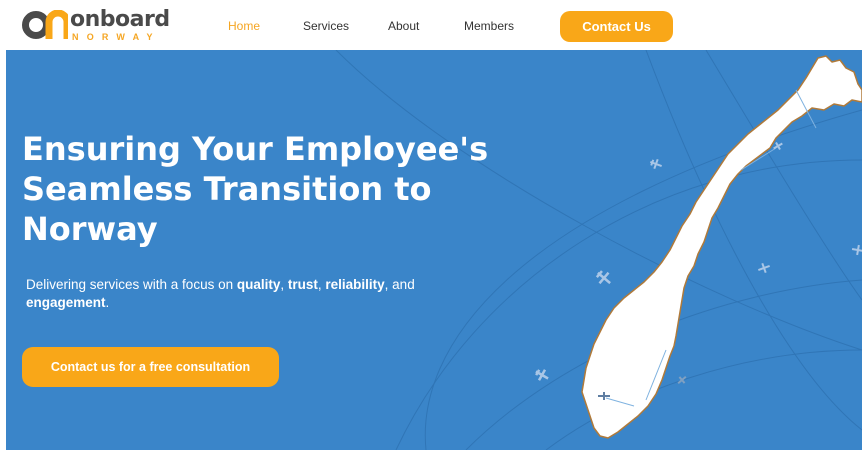 The height and width of the screenshot is (450, 862). I want to click on subtitle-sep-3: , and, so click(399, 284).